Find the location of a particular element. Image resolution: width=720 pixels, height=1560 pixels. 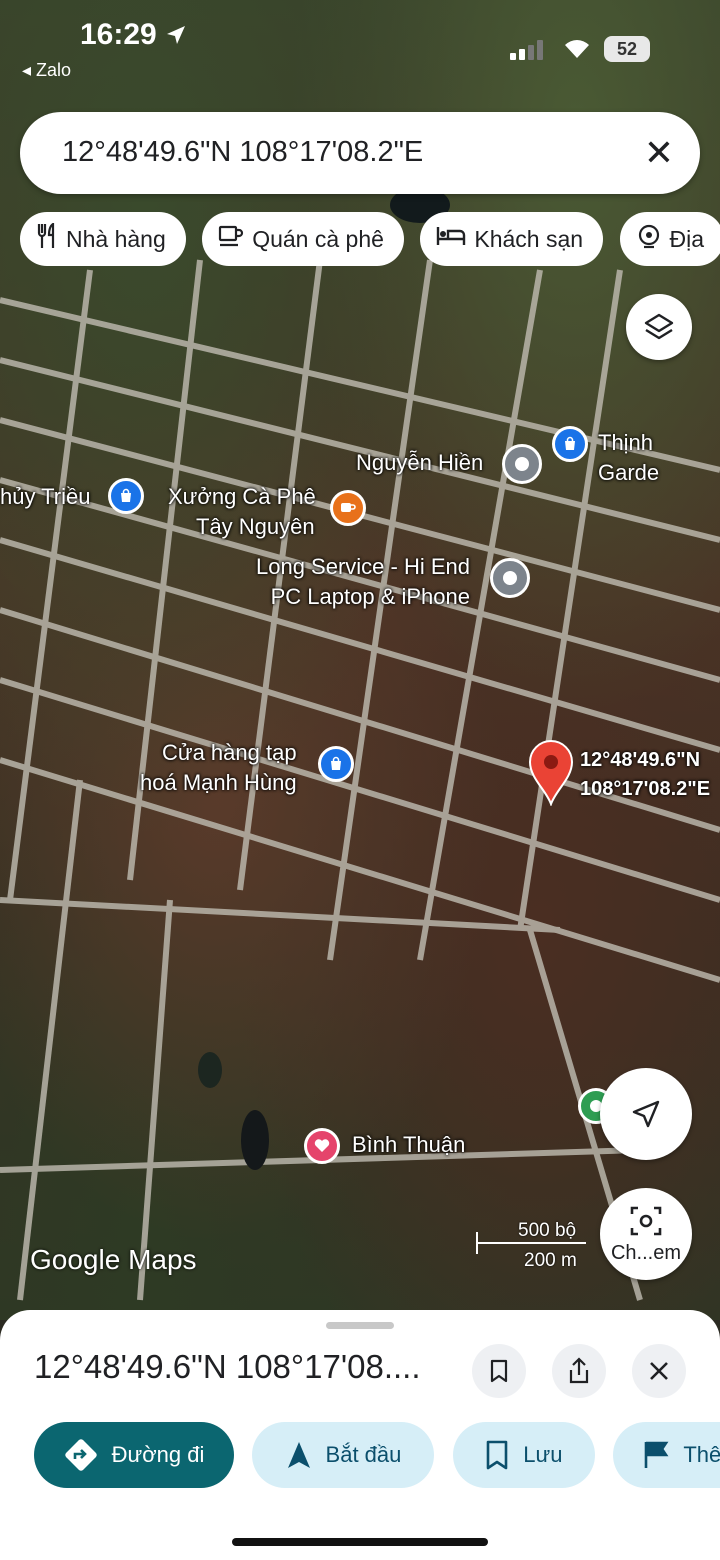

status-time: 16:29 is located at coordinates (133, 35).